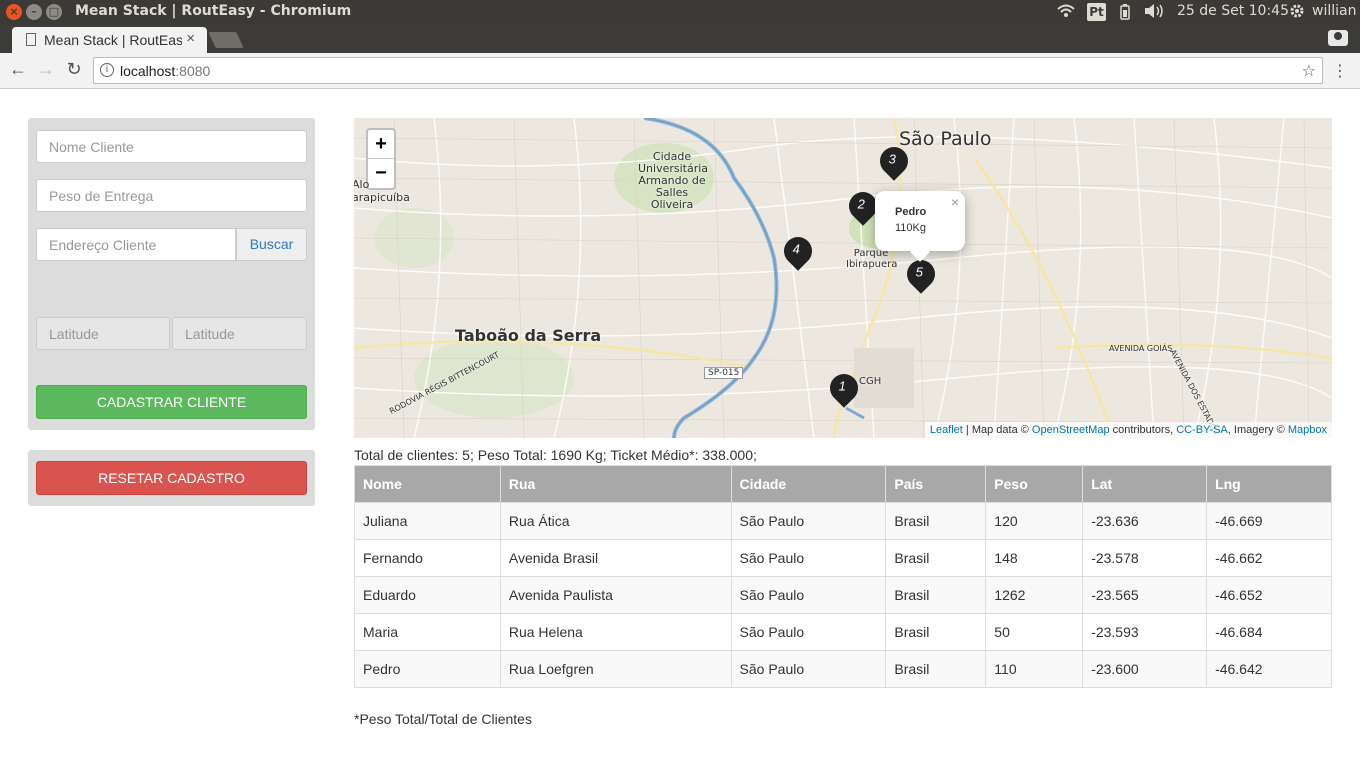  I want to click on map-label-sao-paulo: São Paulo, so click(945, 139).